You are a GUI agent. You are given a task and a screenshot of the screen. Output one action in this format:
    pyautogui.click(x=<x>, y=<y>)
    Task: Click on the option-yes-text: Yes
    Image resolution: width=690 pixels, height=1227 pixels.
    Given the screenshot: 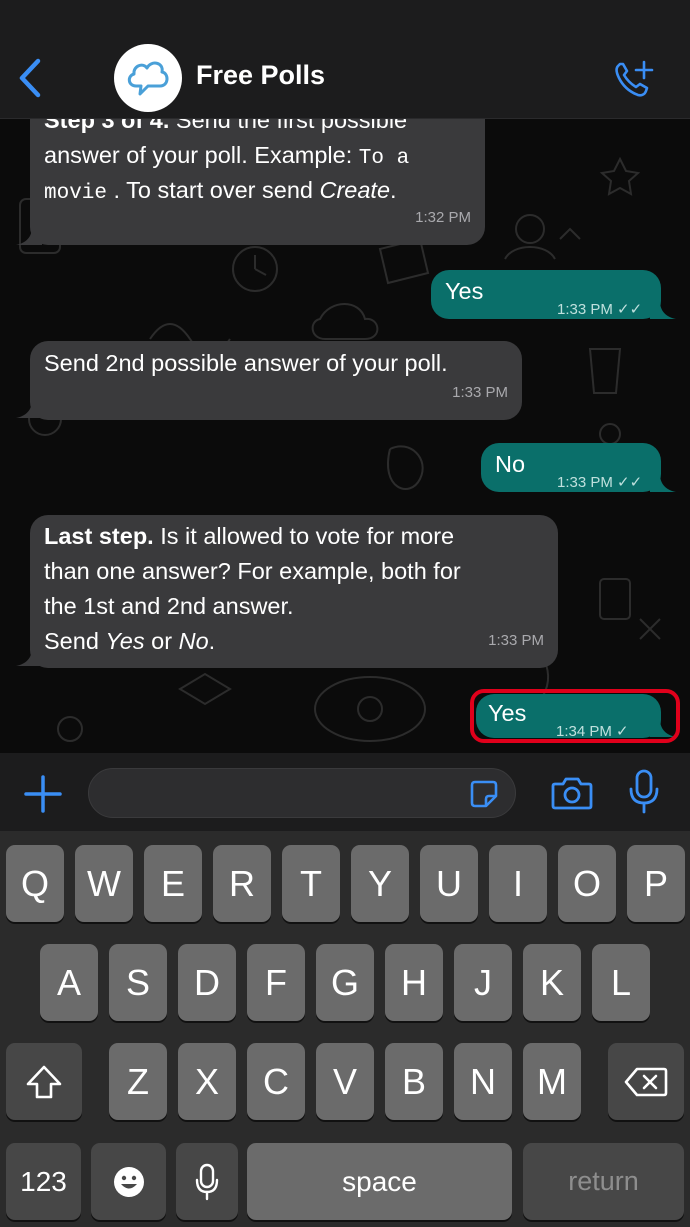 What is the action you would take?
    pyautogui.click(x=125, y=641)
    